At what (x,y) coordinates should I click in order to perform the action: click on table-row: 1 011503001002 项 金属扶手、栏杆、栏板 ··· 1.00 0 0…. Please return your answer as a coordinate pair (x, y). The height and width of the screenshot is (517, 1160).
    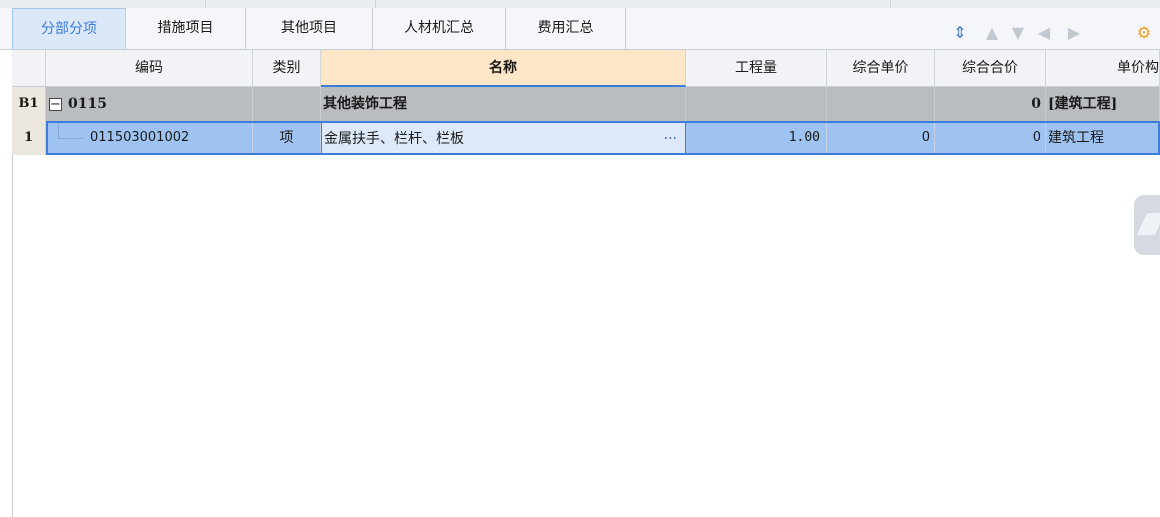
    Looking at the image, I should click on (586, 138).